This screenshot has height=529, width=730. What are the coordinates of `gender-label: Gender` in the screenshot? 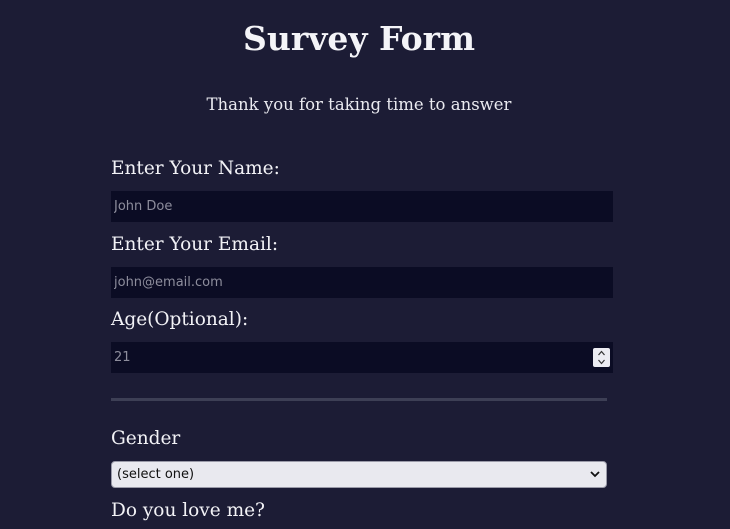 It's located at (146, 438).